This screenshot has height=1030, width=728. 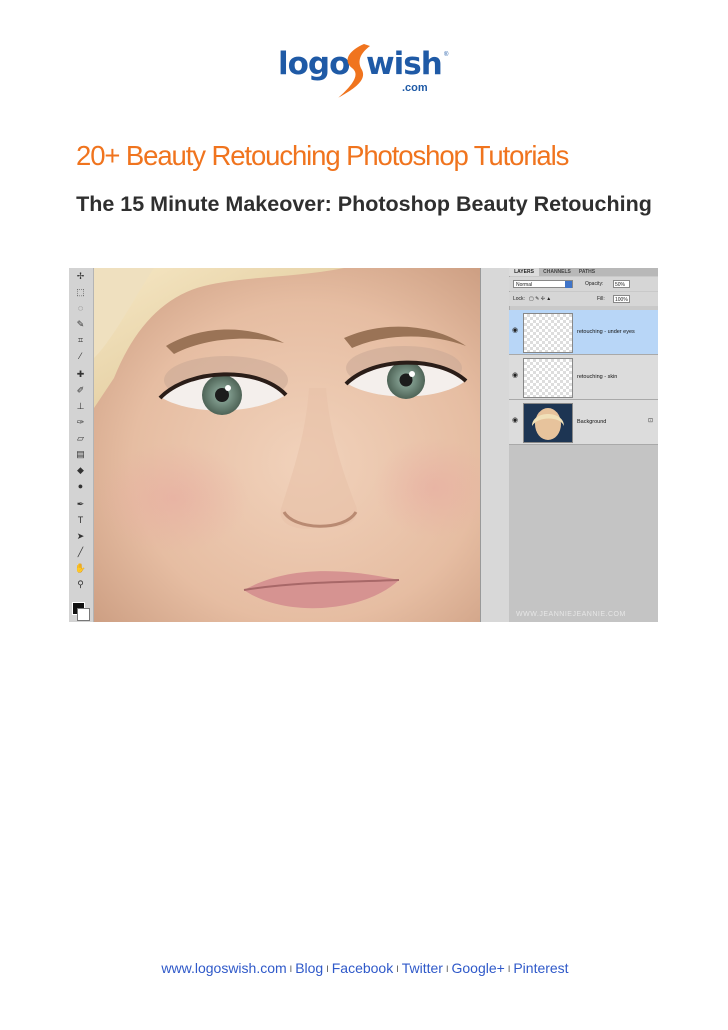 What do you see at coordinates (80, 390) in the screenshot?
I see `brush-tool-icon: ✐` at bounding box center [80, 390].